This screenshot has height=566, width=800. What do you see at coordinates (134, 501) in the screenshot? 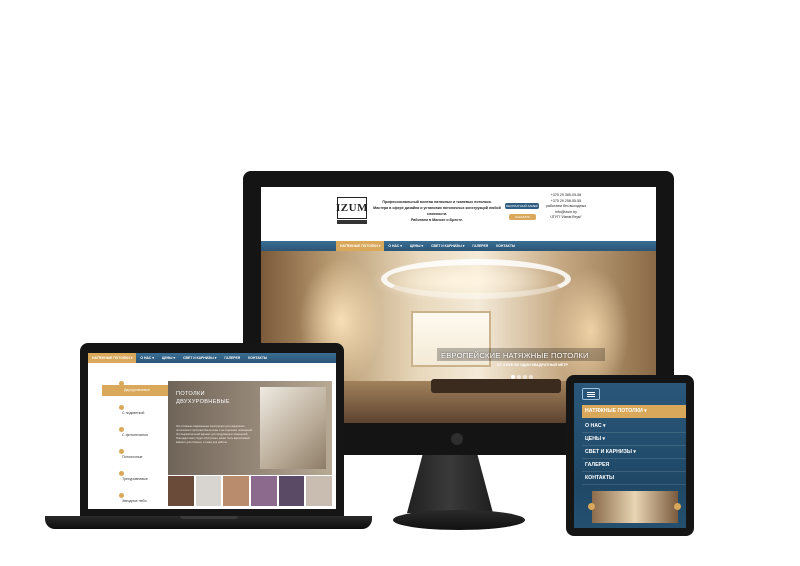
I see `menu-item-starry-sky: Звездное небо` at bounding box center [134, 501].